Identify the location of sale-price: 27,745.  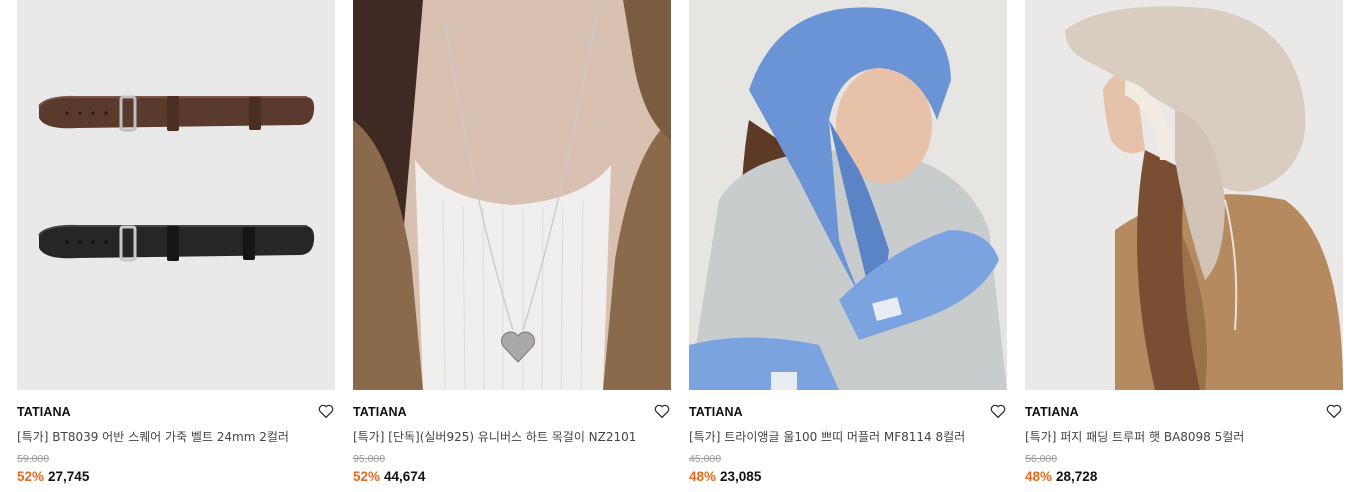
(69, 476).